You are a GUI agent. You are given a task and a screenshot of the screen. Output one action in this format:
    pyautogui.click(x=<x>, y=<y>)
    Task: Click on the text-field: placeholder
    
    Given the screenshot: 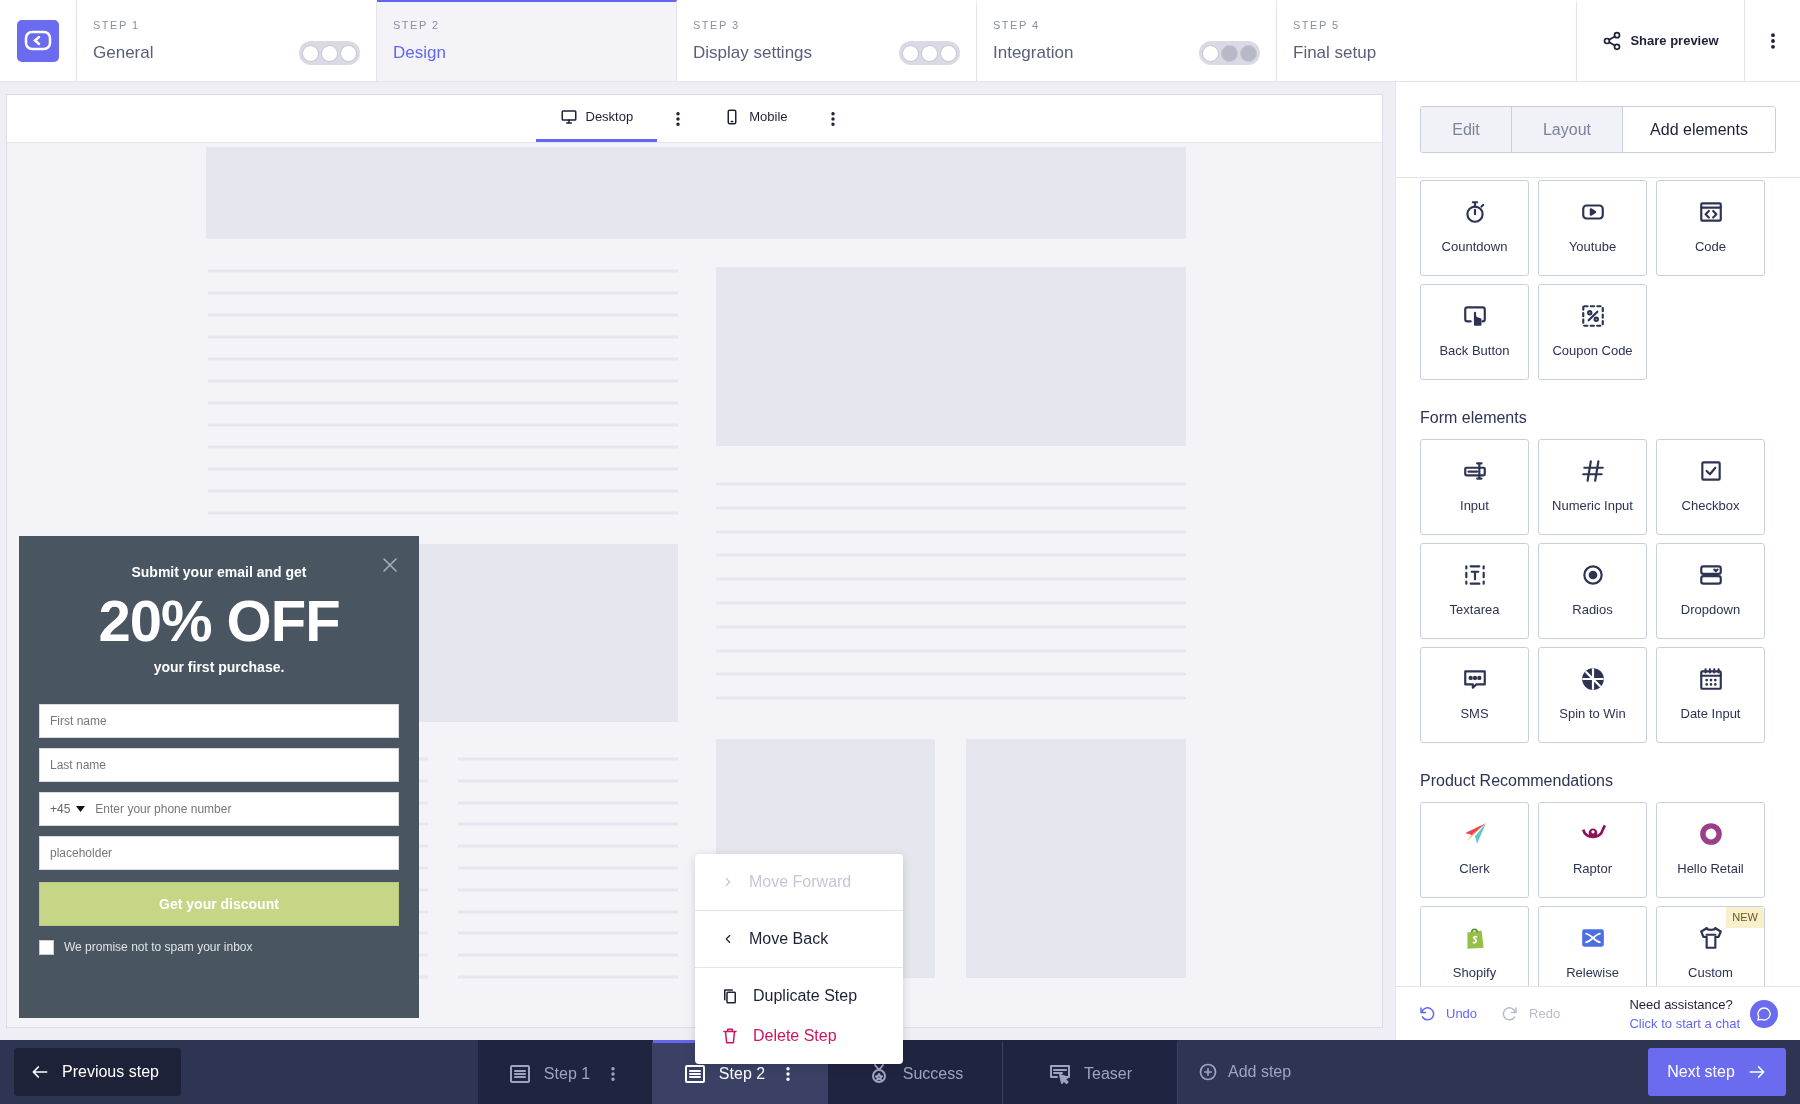 What is the action you would take?
    pyautogui.click(x=219, y=853)
    